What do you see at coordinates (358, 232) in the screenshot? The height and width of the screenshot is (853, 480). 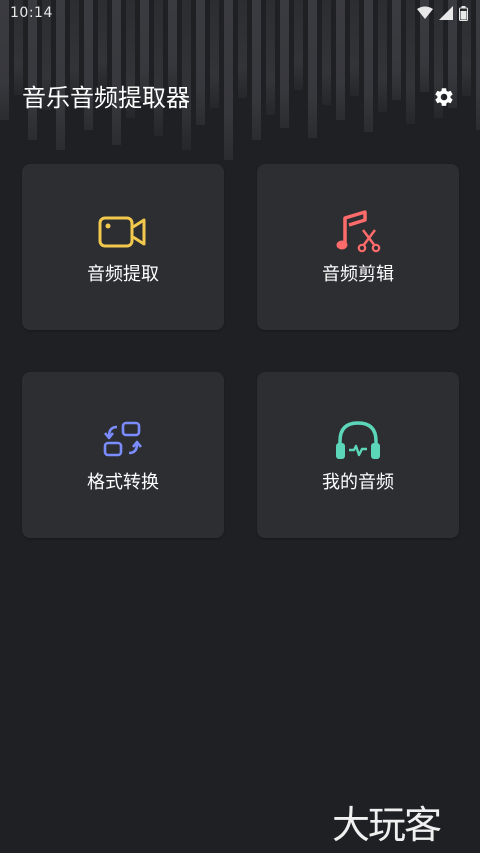 I see `music-scissors-icon` at bounding box center [358, 232].